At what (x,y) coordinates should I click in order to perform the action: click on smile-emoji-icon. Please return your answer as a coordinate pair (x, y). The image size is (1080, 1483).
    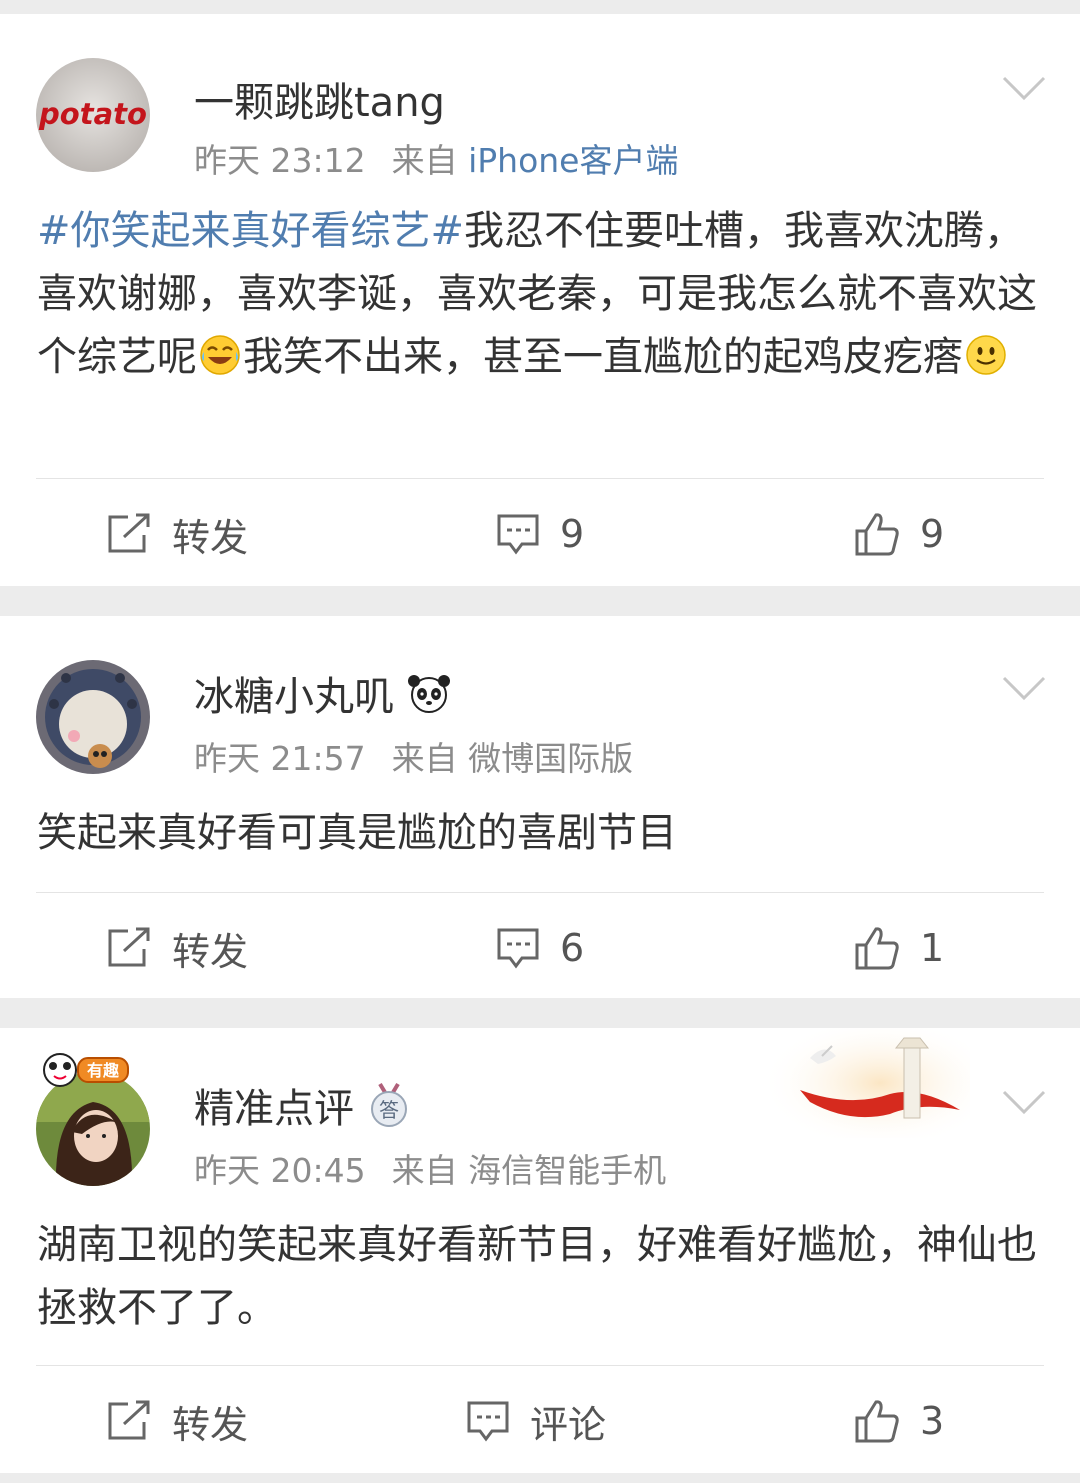
    Looking at the image, I should click on (986, 355).